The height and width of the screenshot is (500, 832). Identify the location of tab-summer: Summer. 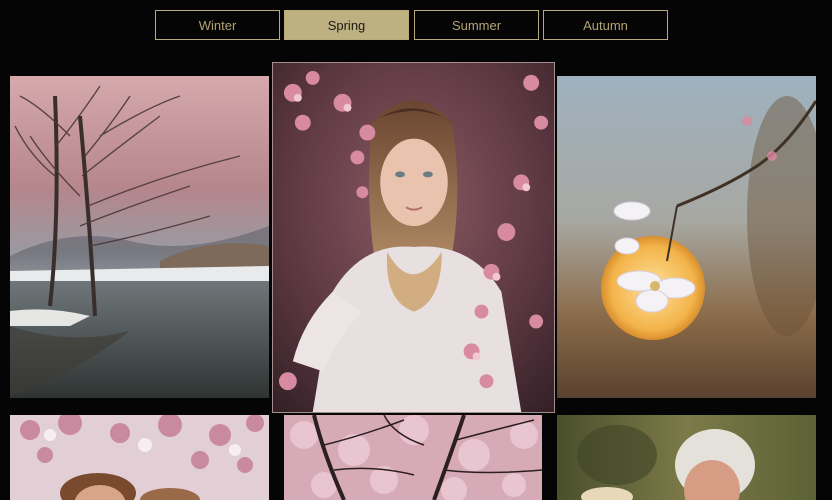
(476, 25).